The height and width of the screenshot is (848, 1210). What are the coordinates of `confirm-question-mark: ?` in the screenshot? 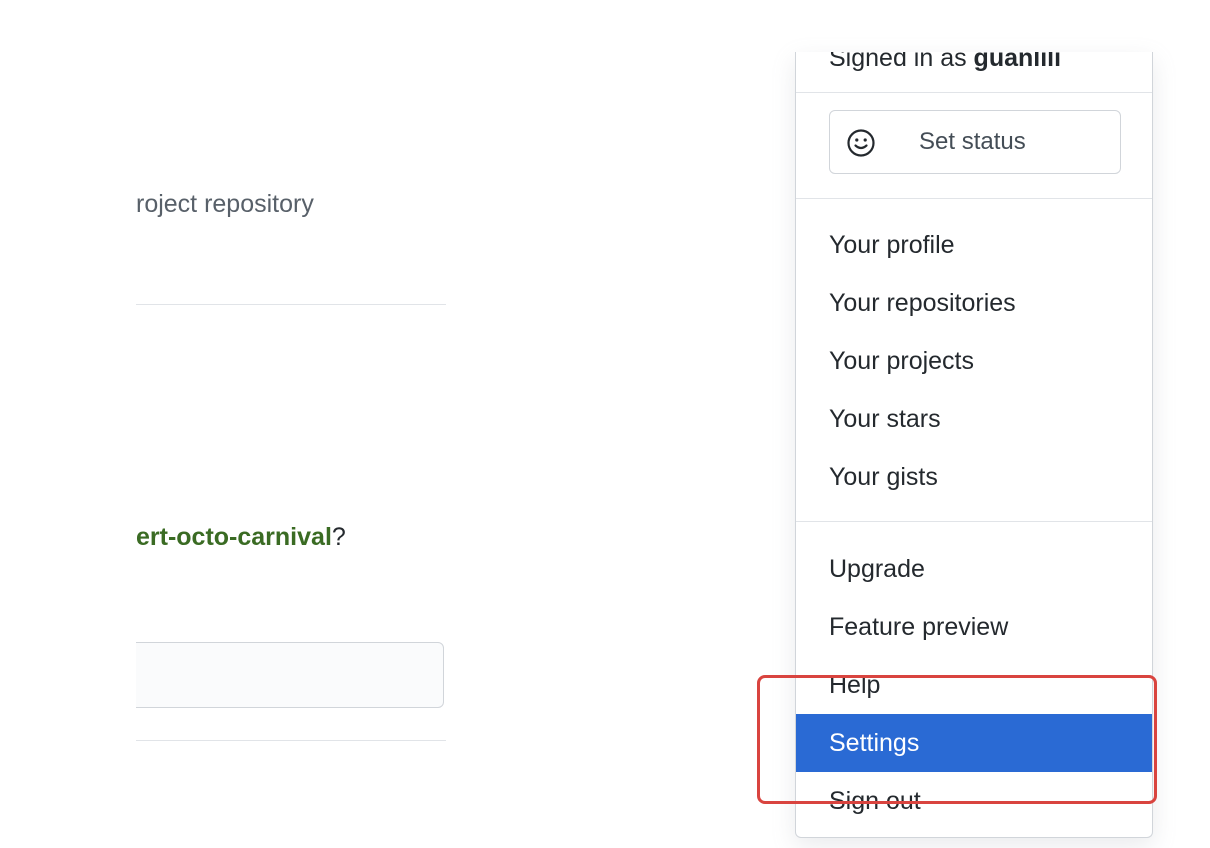 It's located at (338, 537).